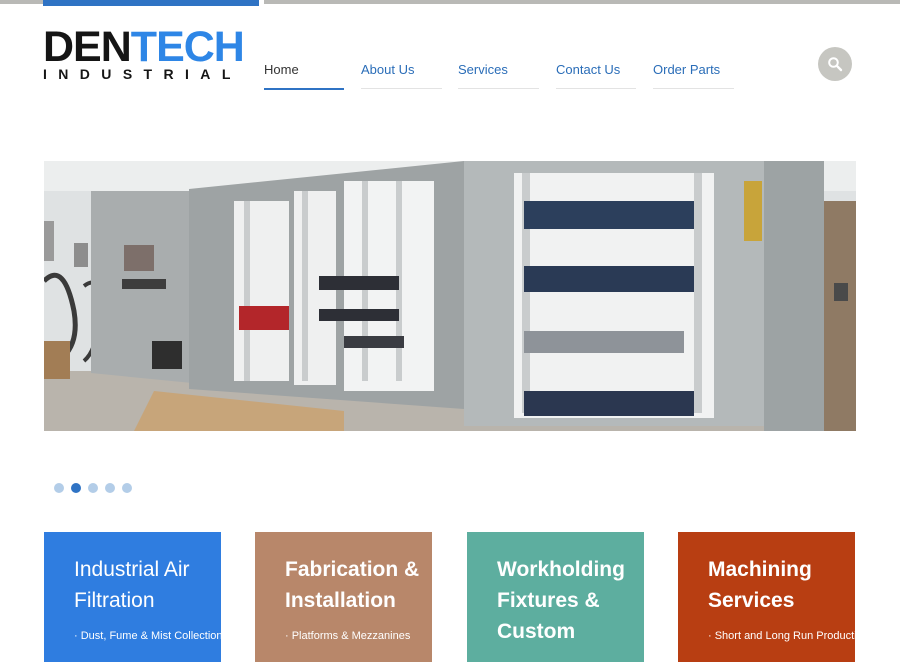 The width and height of the screenshot is (900, 662). Describe the element at coordinates (498, 75) in the screenshot. I see `nav-services: Services` at that location.